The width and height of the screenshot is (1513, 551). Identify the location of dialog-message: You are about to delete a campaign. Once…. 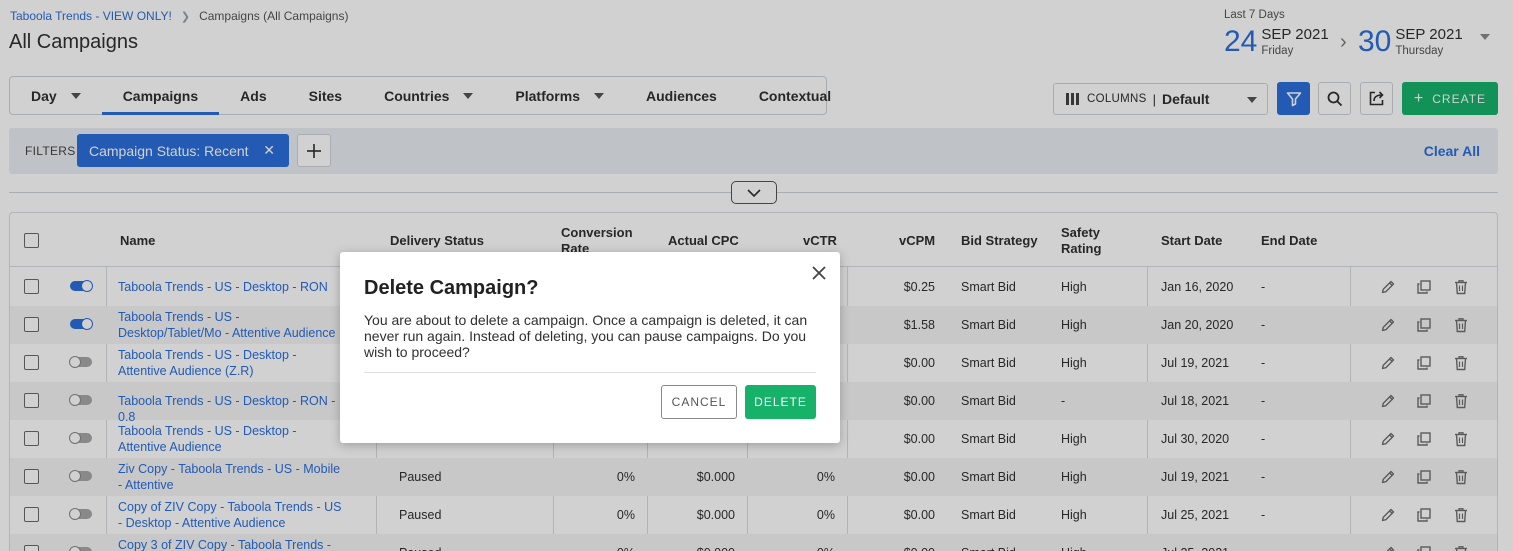
(586, 336).